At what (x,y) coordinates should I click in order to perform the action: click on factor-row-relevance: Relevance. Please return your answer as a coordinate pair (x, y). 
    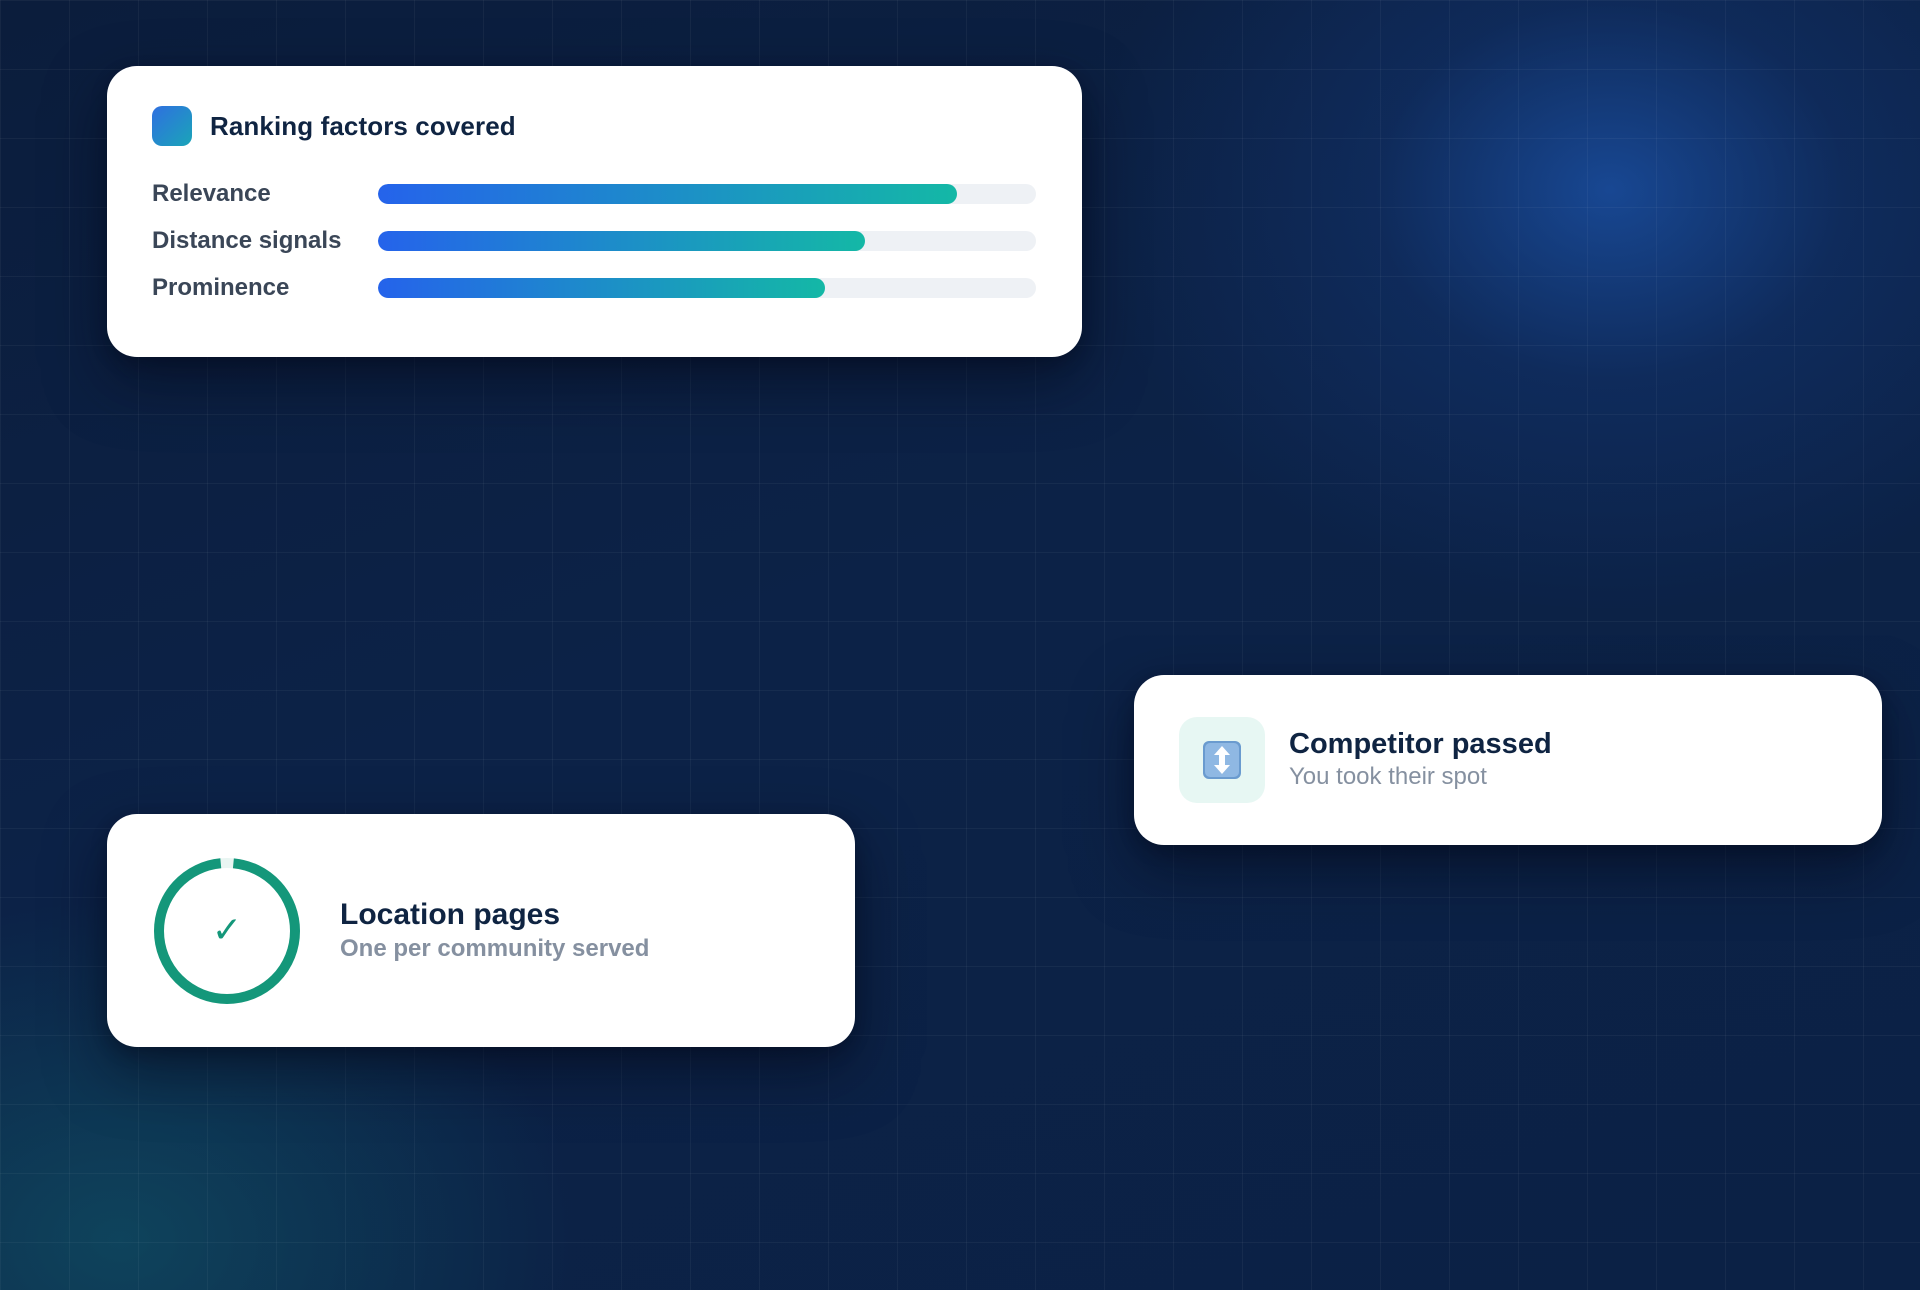
    Looking at the image, I should click on (594, 193).